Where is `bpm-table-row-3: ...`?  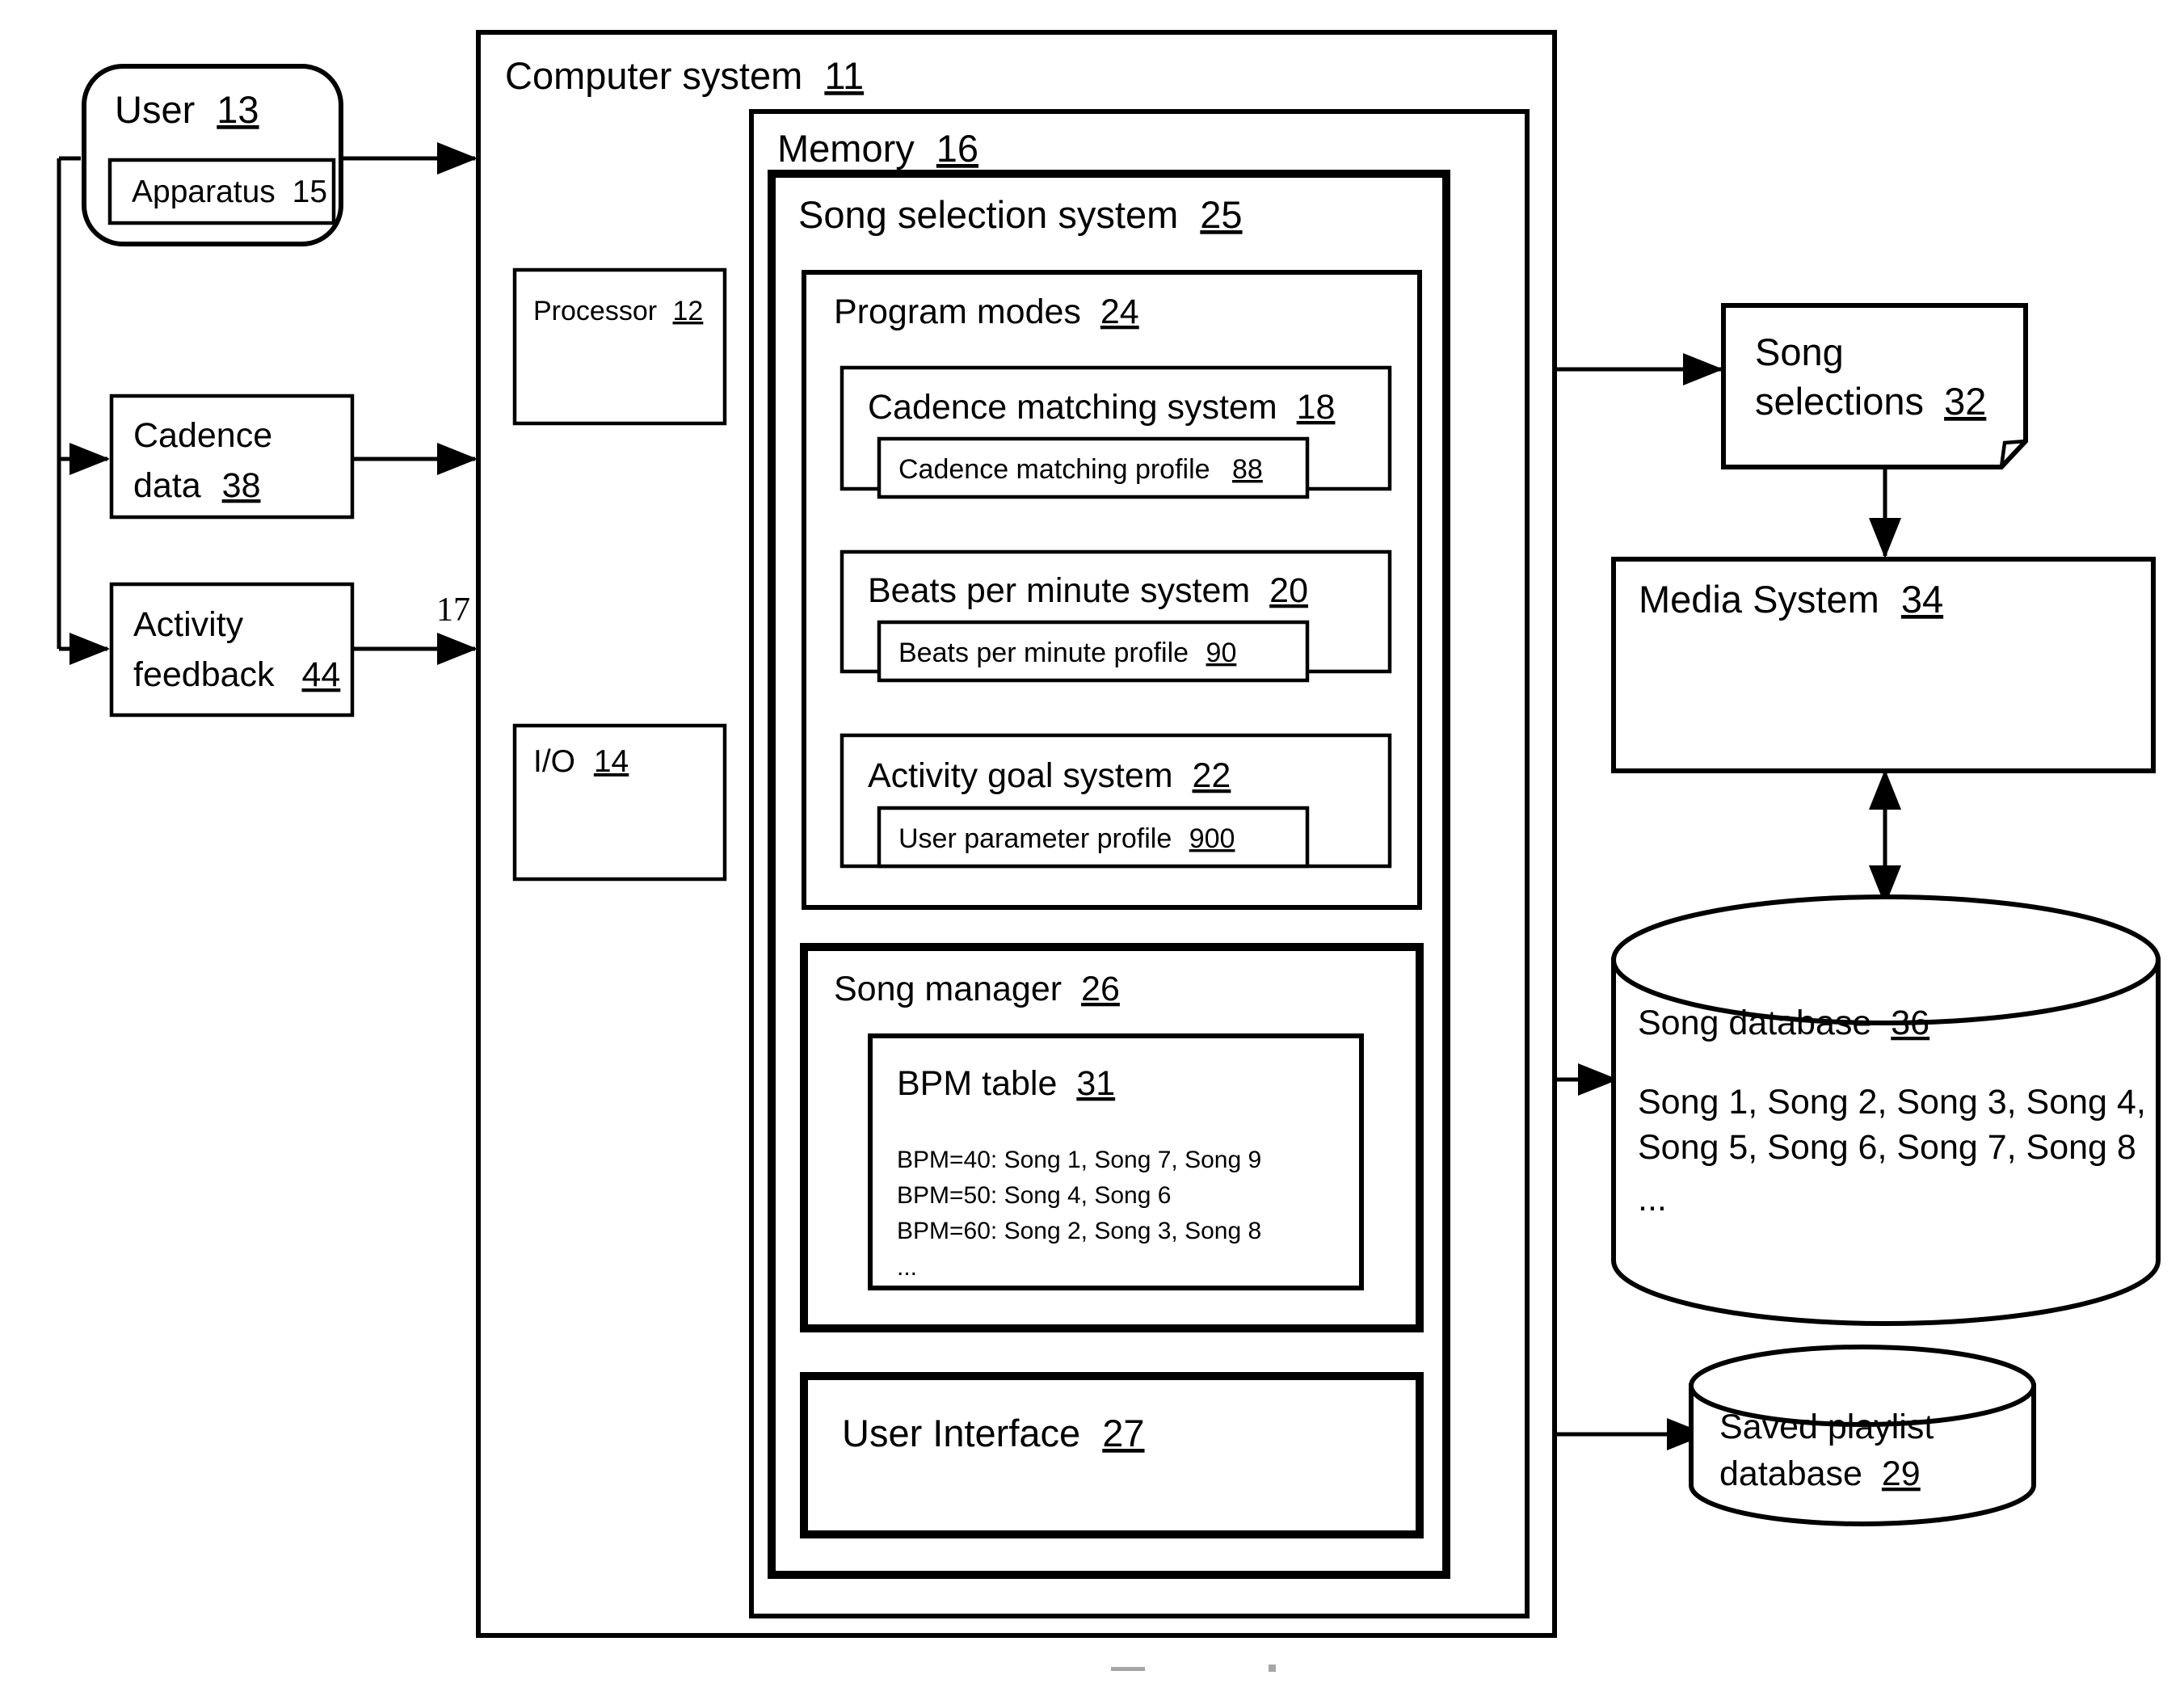
bpm-table-row-3: ... is located at coordinates (907, 1267).